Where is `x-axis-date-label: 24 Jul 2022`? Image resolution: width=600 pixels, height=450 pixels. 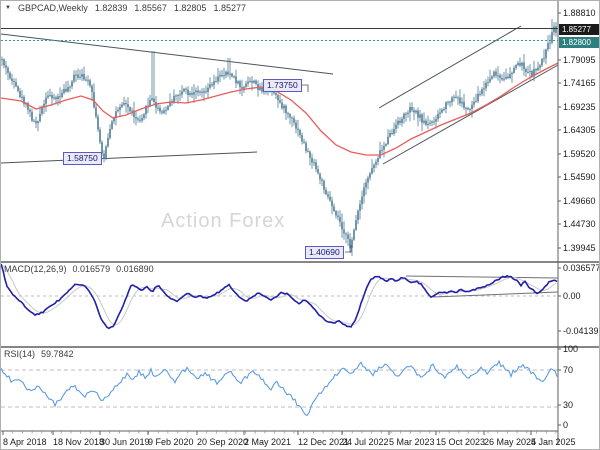
x-axis-date-label: 24 Jul 2022 is located at coordinates (365, 442).